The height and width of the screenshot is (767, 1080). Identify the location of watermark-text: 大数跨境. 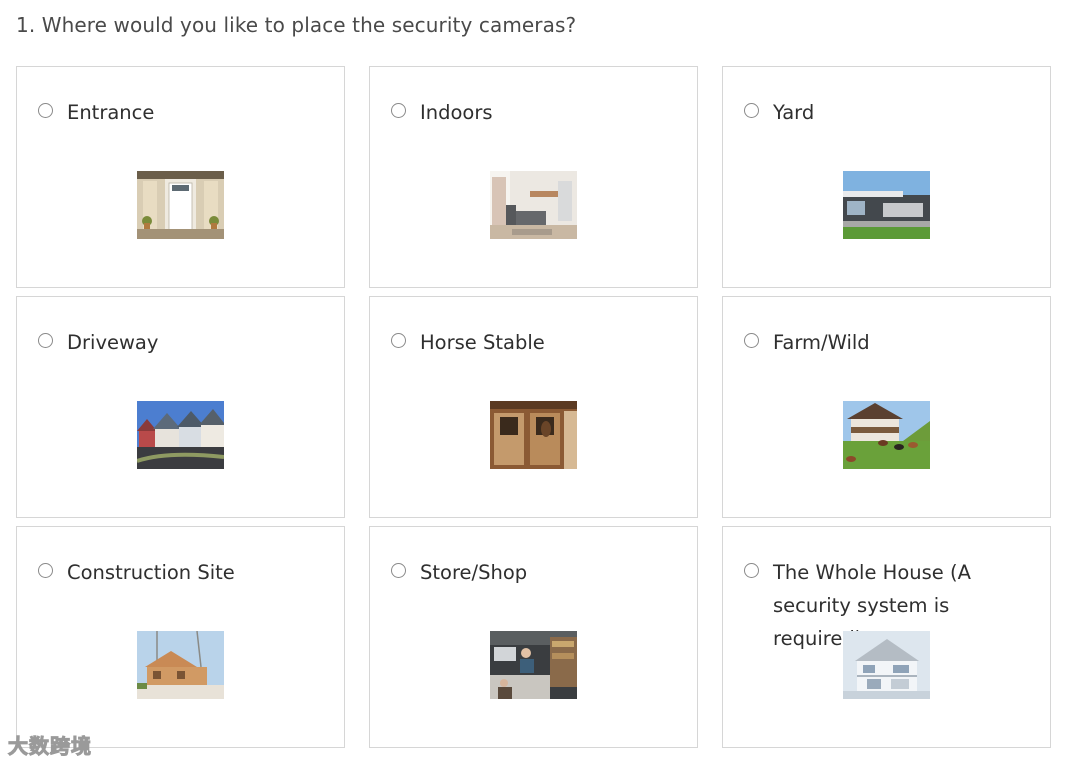
(50, 746).